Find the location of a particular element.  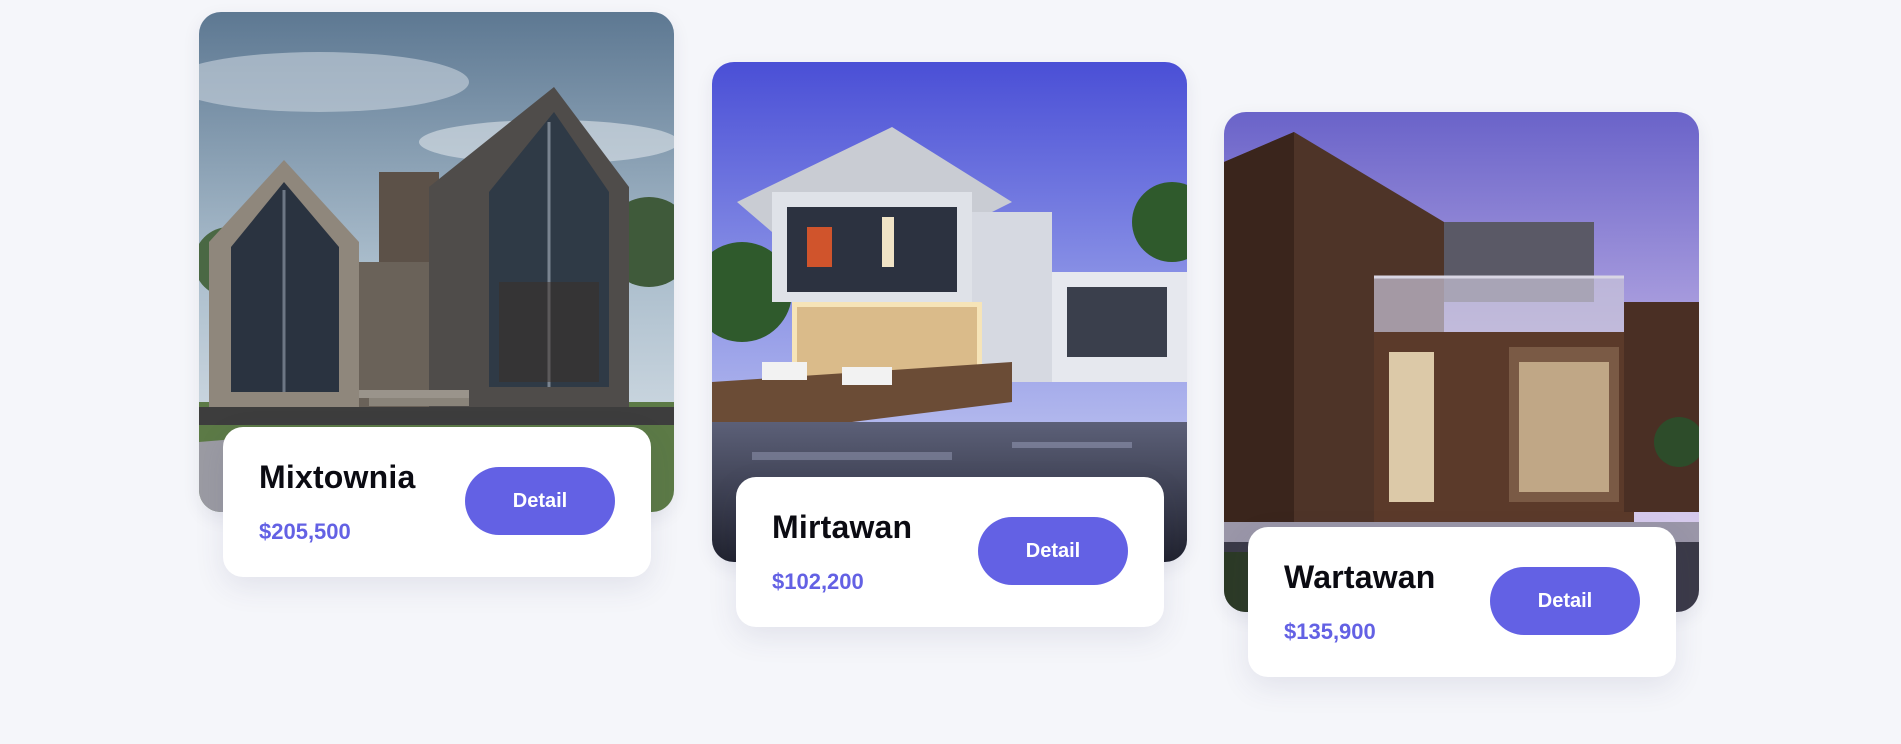

property-name: Mirtawan is located at coordinates (842, 527).